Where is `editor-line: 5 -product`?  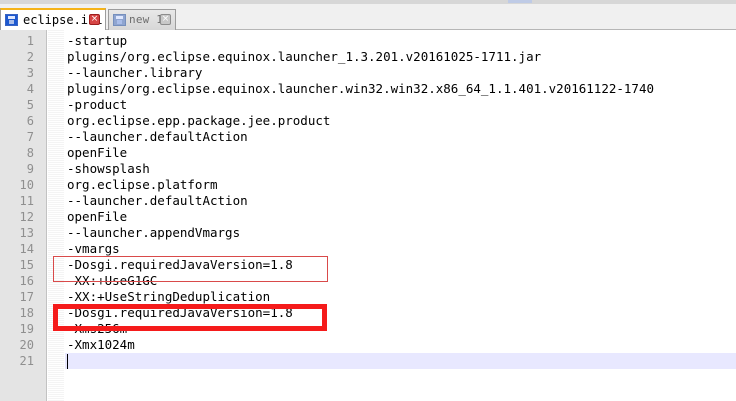
editor-line: 5 -product is located at coordinates (368, 105).